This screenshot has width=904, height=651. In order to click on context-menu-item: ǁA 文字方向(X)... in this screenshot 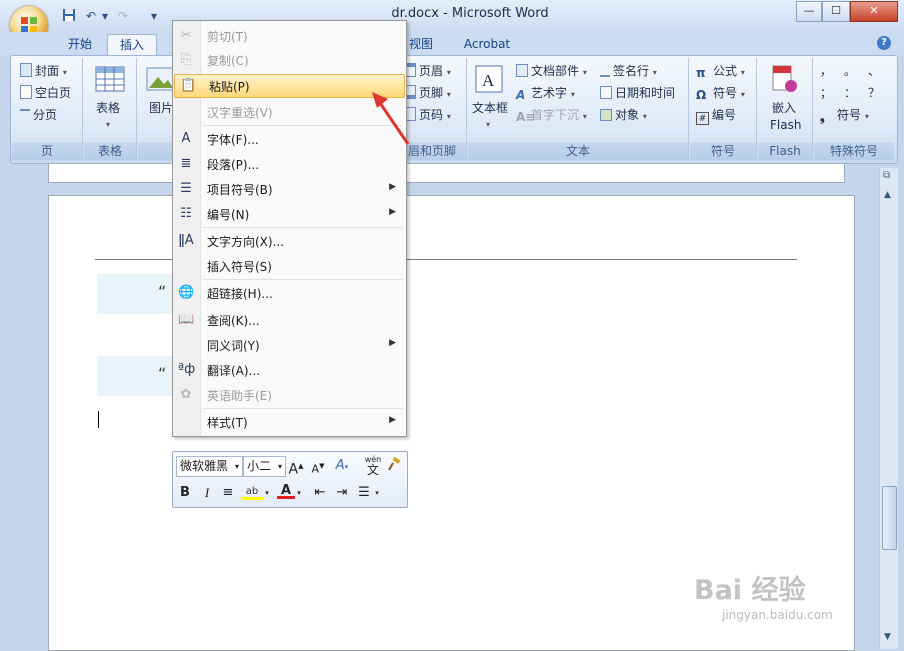, I will do `click(289, 241)`.